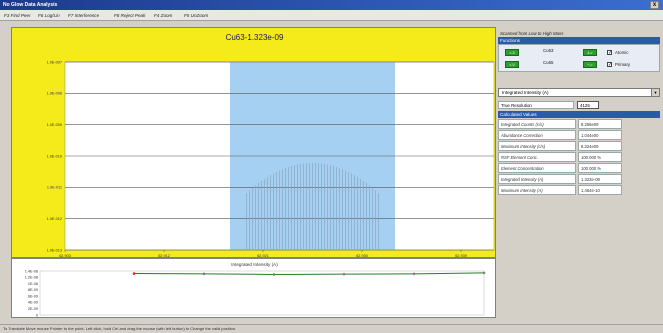 This screenshot has width=663, height=333. I want to click on find-peer-button: F3 Find Peer, so click(17, 15).